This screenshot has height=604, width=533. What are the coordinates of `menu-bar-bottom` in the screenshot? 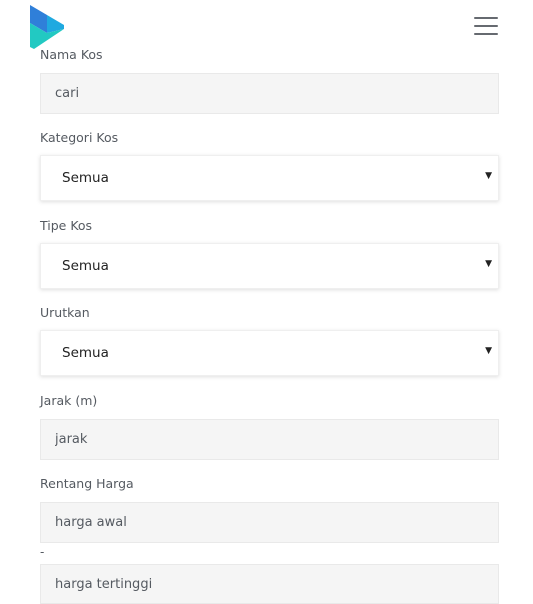 It's located at (486, 34).